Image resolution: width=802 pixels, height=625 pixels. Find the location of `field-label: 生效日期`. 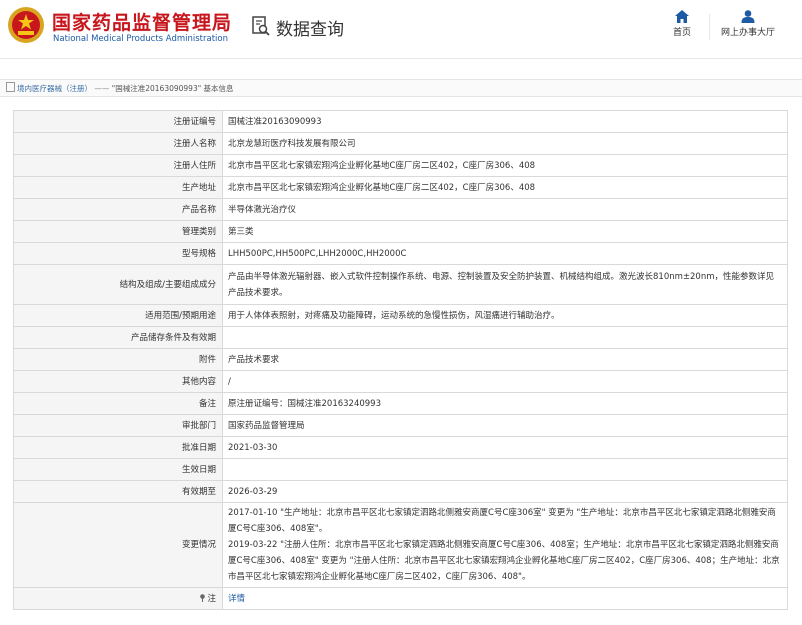

field-label: 生效日期 is located at coordinates (118, 469).